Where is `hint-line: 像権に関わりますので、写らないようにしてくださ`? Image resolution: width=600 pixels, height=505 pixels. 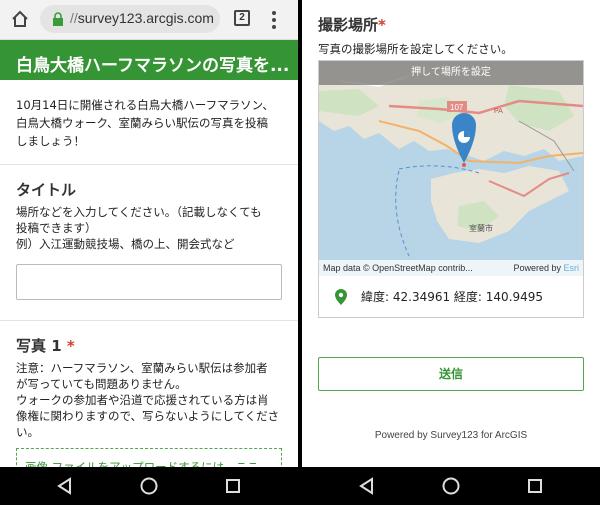 hint-line: 像権に関わりますので、写らないようにしてくださ is located at coordinates (148, 416).